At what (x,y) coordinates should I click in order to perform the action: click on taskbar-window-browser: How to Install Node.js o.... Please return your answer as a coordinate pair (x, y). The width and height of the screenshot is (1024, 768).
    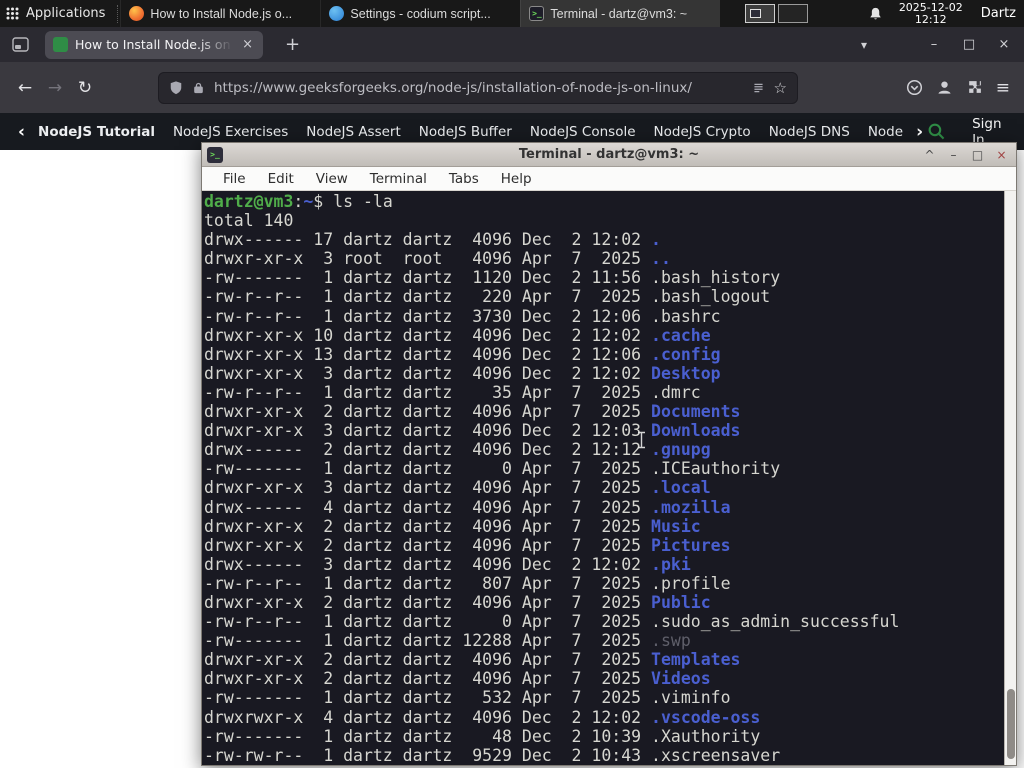
    Looking at the image, I should click on (220, 13).